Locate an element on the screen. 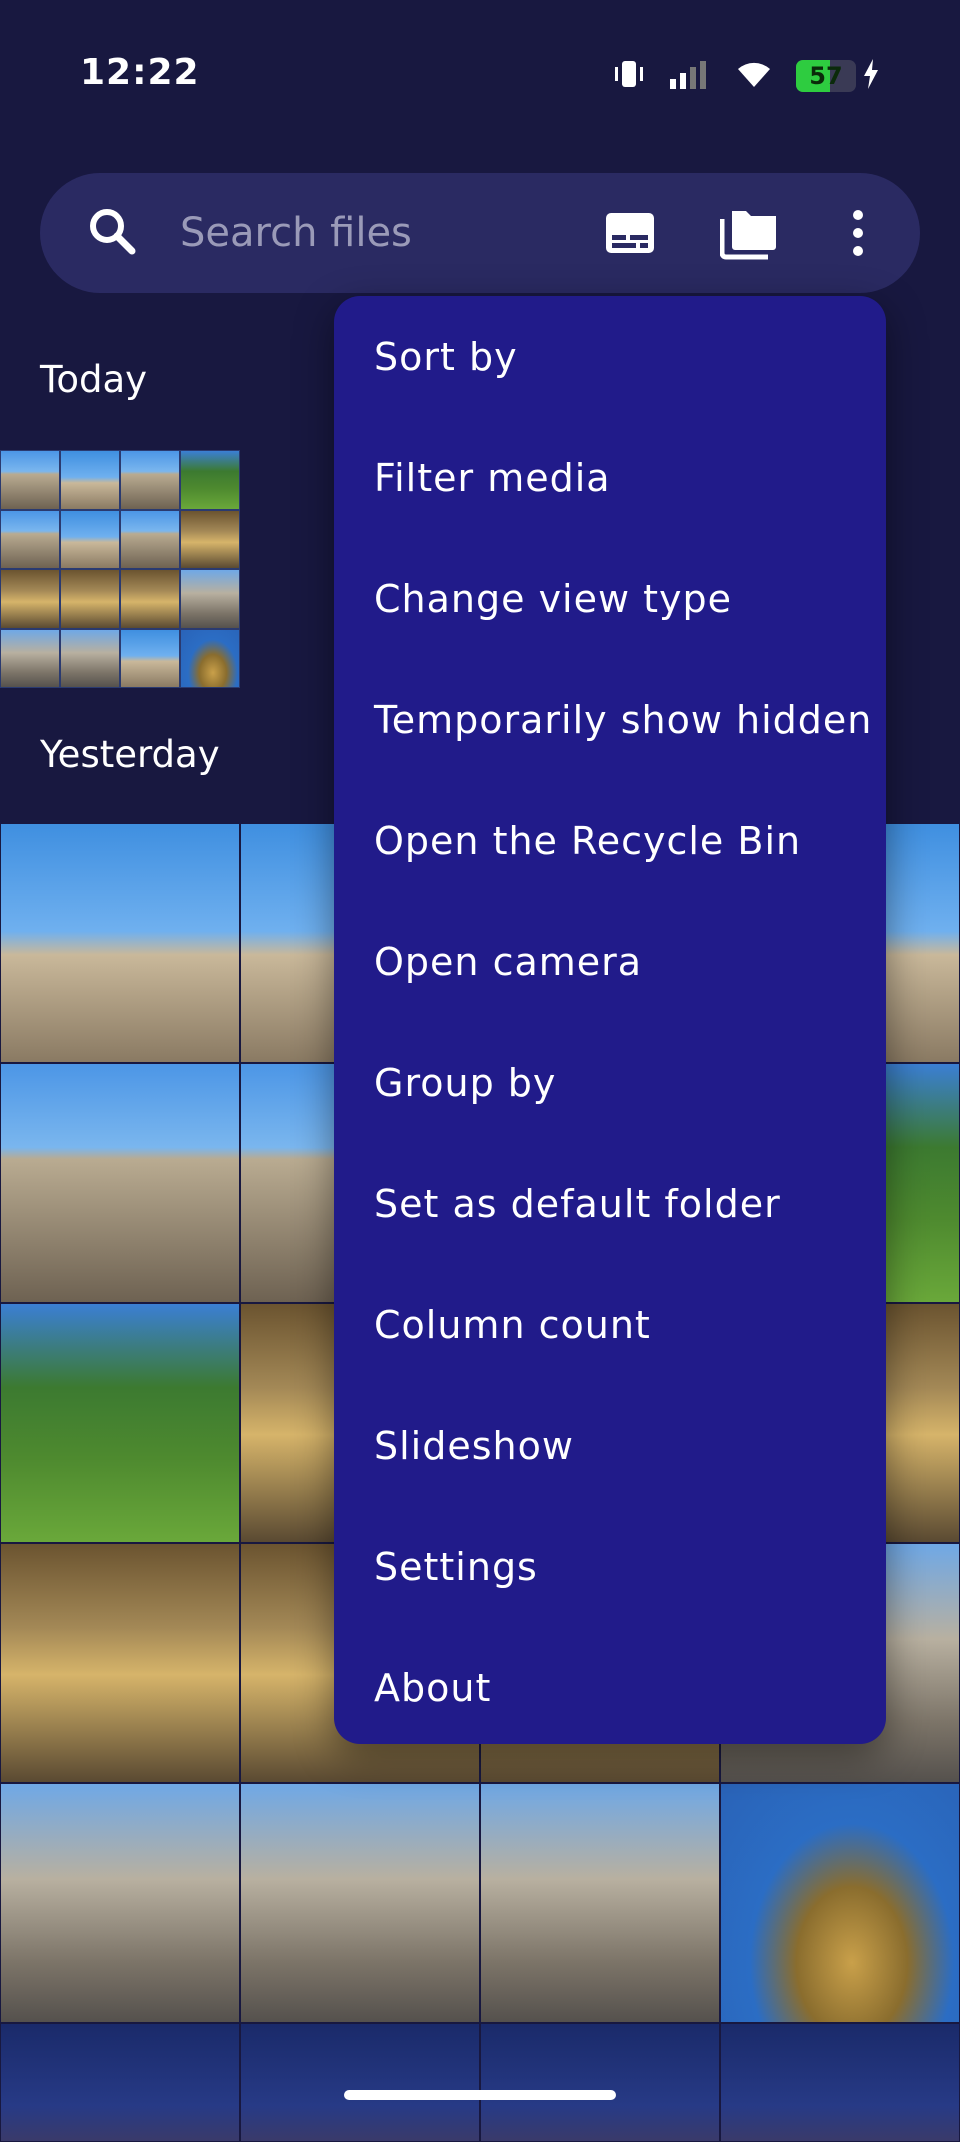 This screenshot has height=2142, width=960. menu-item-temporarily-show-hidden: Temporarily show hidden is located at coordinates (610, 719).